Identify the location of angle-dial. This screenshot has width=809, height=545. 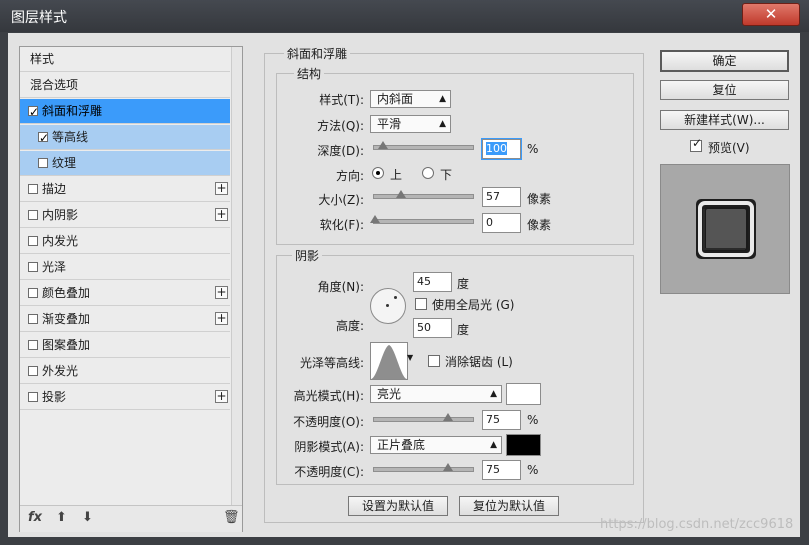
(388, 306).